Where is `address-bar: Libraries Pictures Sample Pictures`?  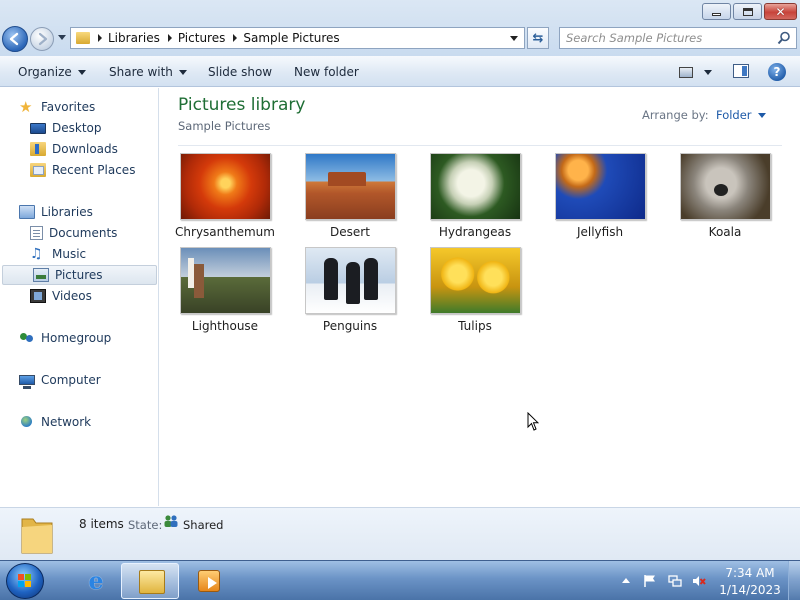 address-bar: Libraries Pictures Sample Pictures is located at coordinates (297, 38).